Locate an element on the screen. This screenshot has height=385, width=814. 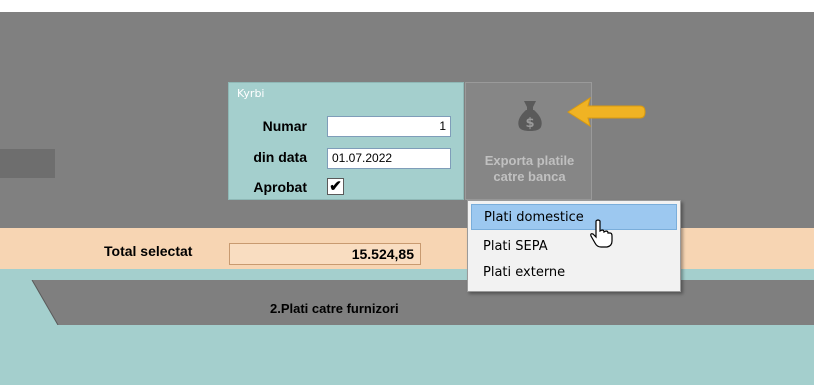
top-band is located at coordinates (407, 6).